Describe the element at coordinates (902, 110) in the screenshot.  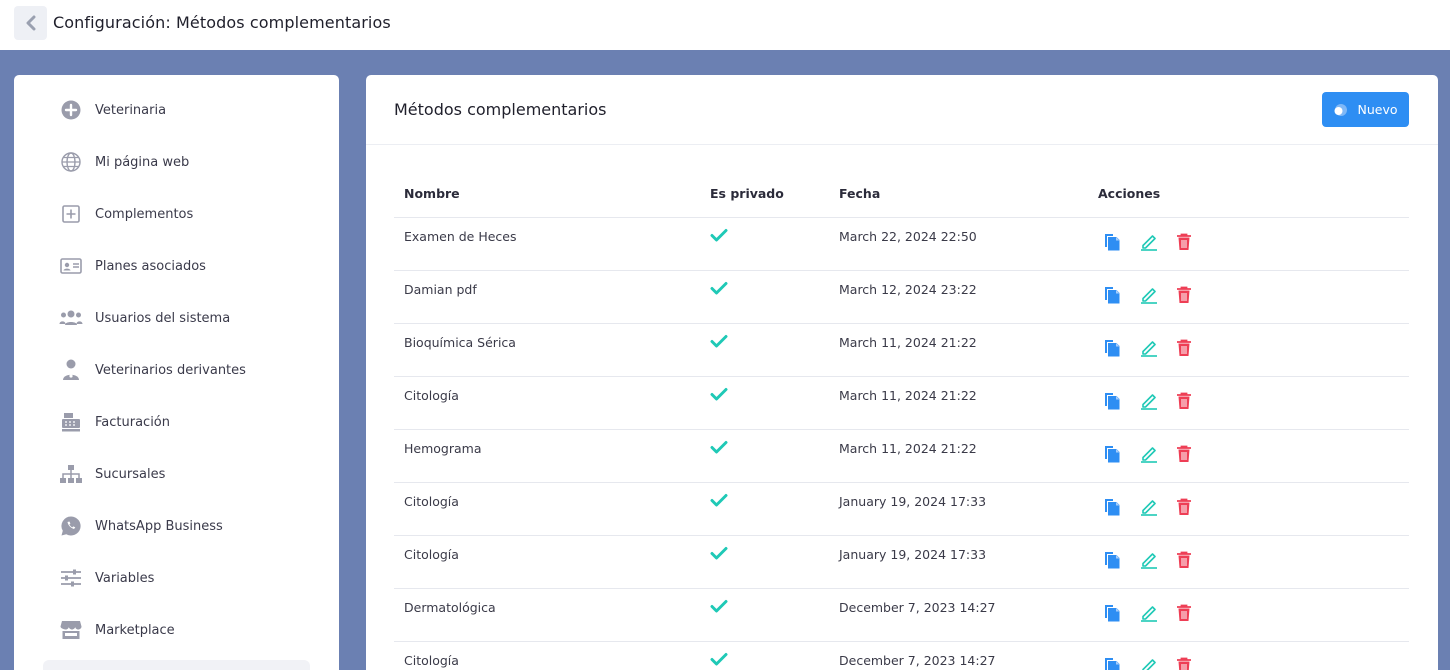
I see `panel-header: Métodos complementarios Nuevo` at that location.